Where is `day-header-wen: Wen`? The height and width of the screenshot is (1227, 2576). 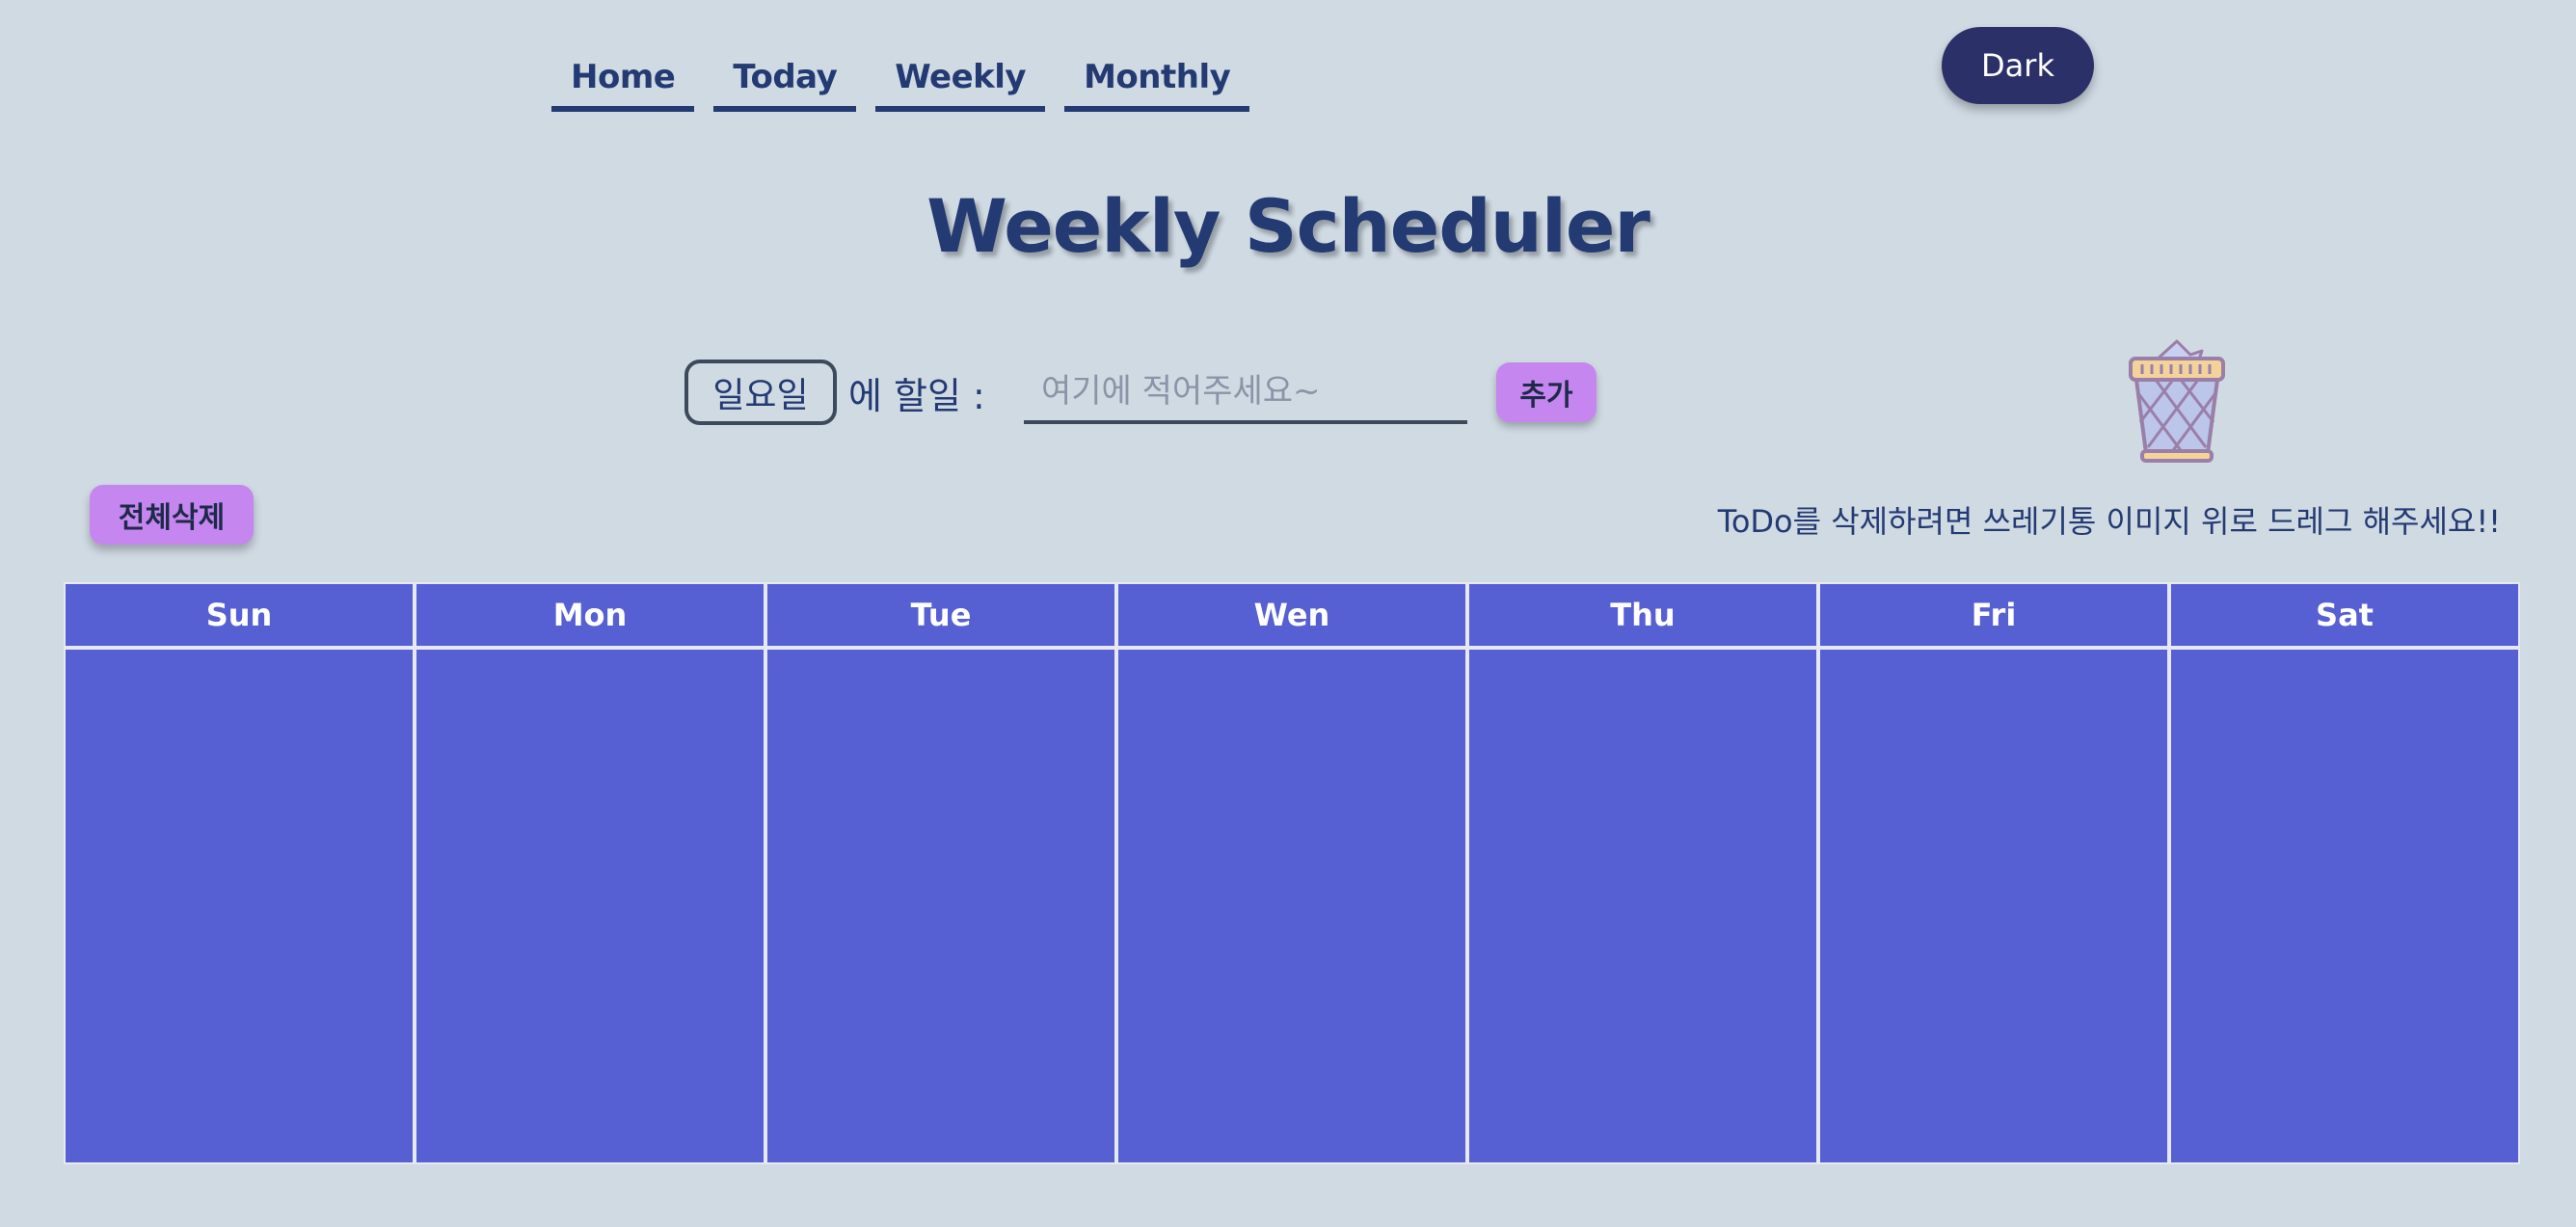 day-header-wen: Wen is located at coordinates (1292, 615).